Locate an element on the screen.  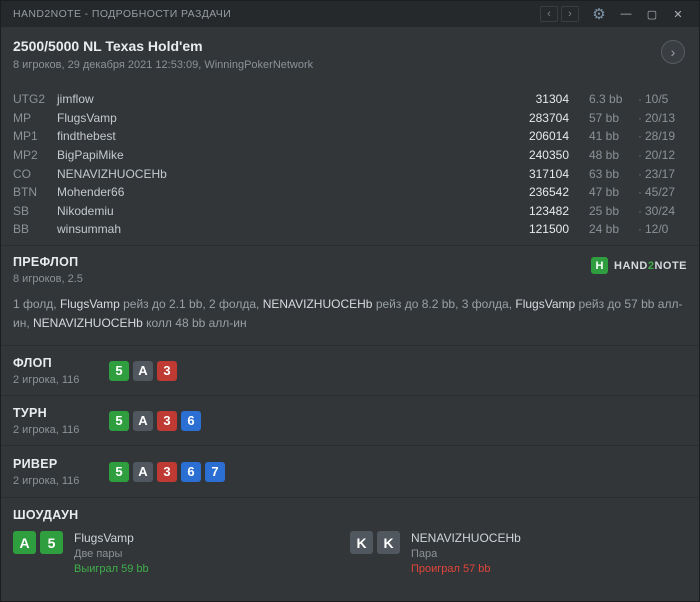
player-vpip-pfr: 45/27 is located at coordinates (660, 192).